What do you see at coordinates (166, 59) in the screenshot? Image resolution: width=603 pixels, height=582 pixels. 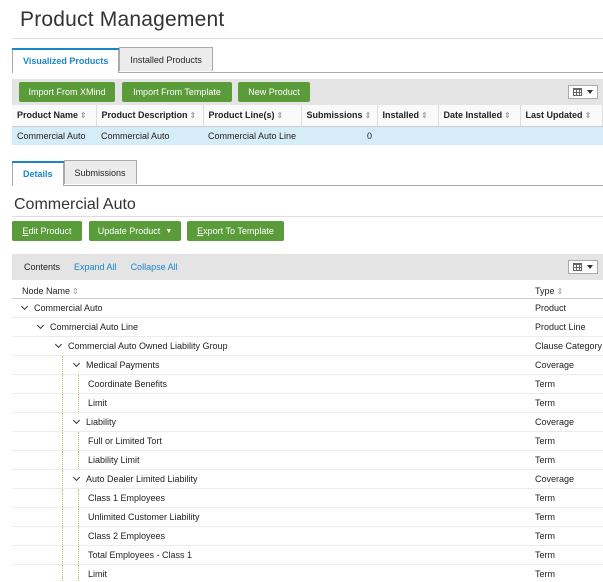 I see `tab-installed-products: Installed Products` at bounding box center [166, 59].